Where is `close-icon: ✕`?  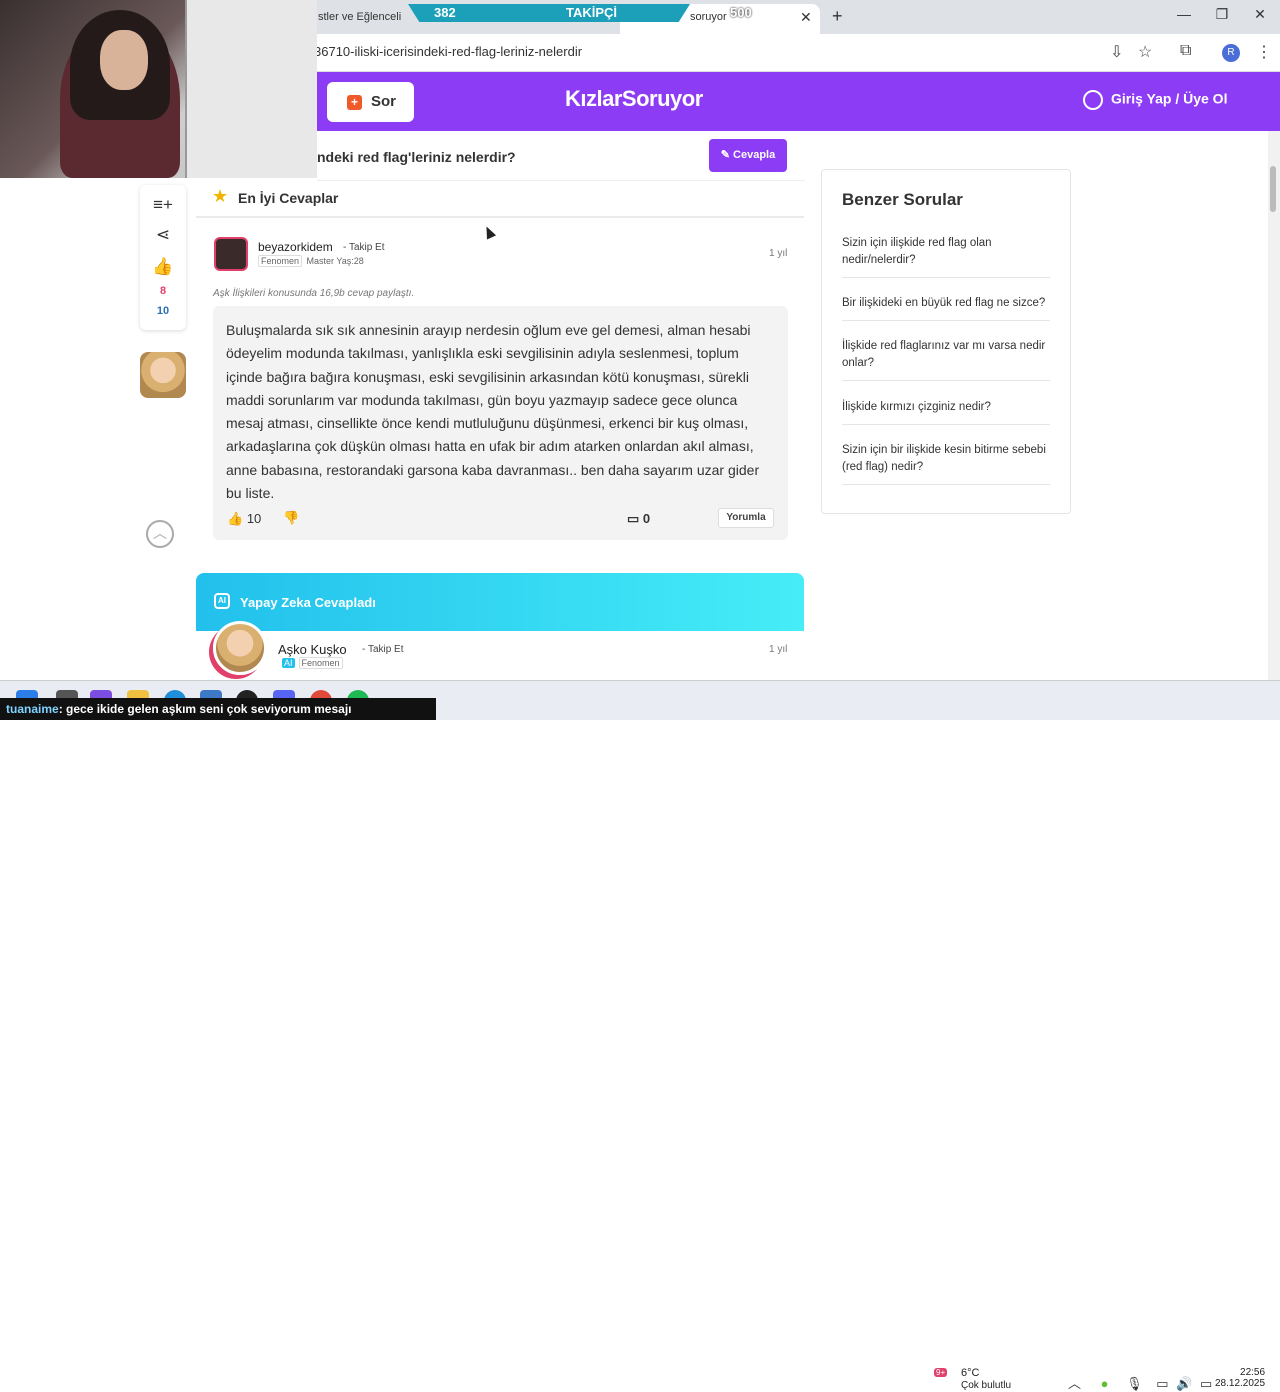
close-icon: ✕ is located at coordinates (806, 17).